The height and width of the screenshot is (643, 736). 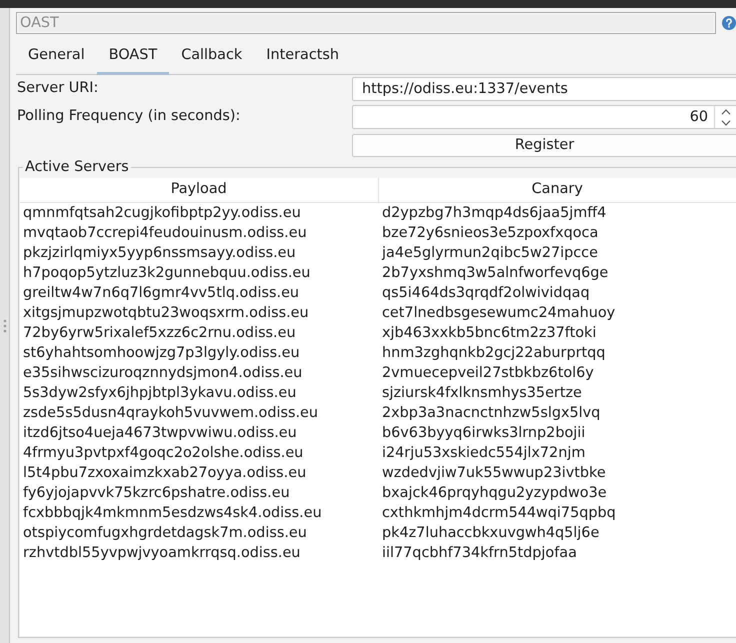 What do you see at coordinates (303, 57) in the screenshot?
I see `tab: Interactsh` at bounding box center [303, 57].